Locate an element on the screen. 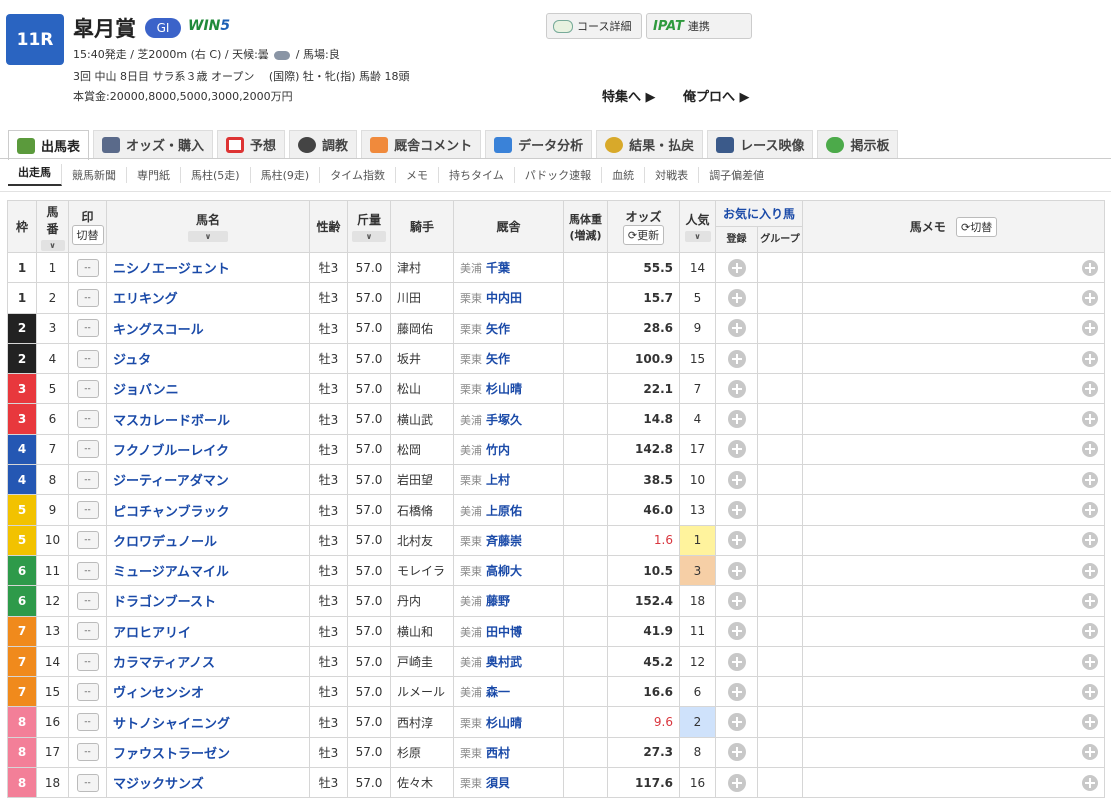  win5-logo: WIN5 is located at coordinates (209, 26).